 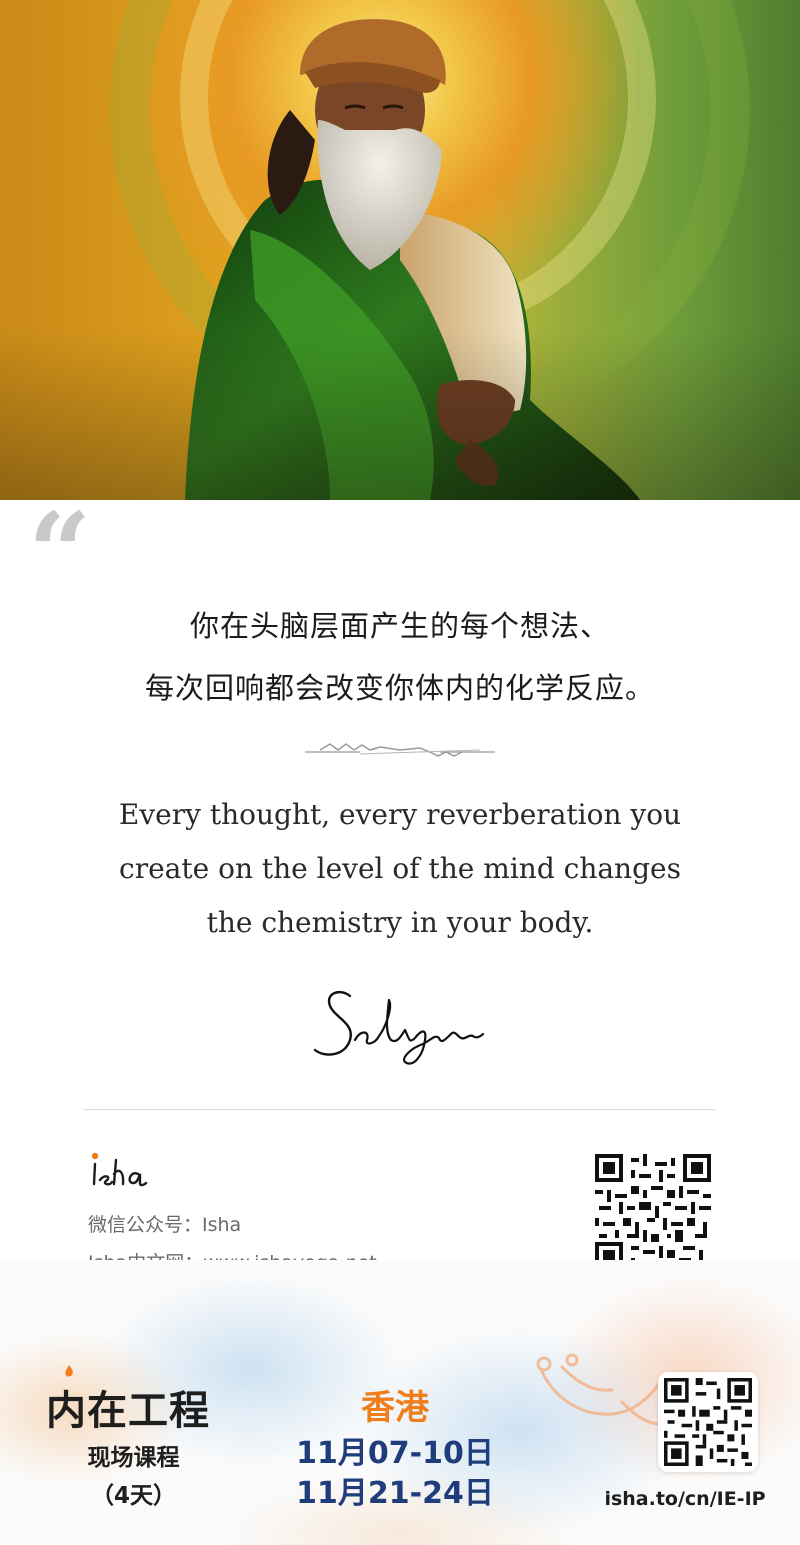 I want to click on isha-logo, so click(x=119, y=1169).